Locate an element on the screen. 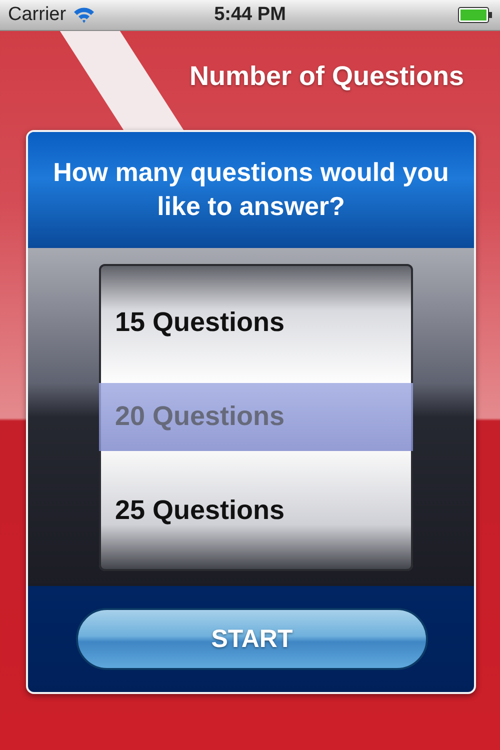  wifi-icon is located at coordinates (84, 15).